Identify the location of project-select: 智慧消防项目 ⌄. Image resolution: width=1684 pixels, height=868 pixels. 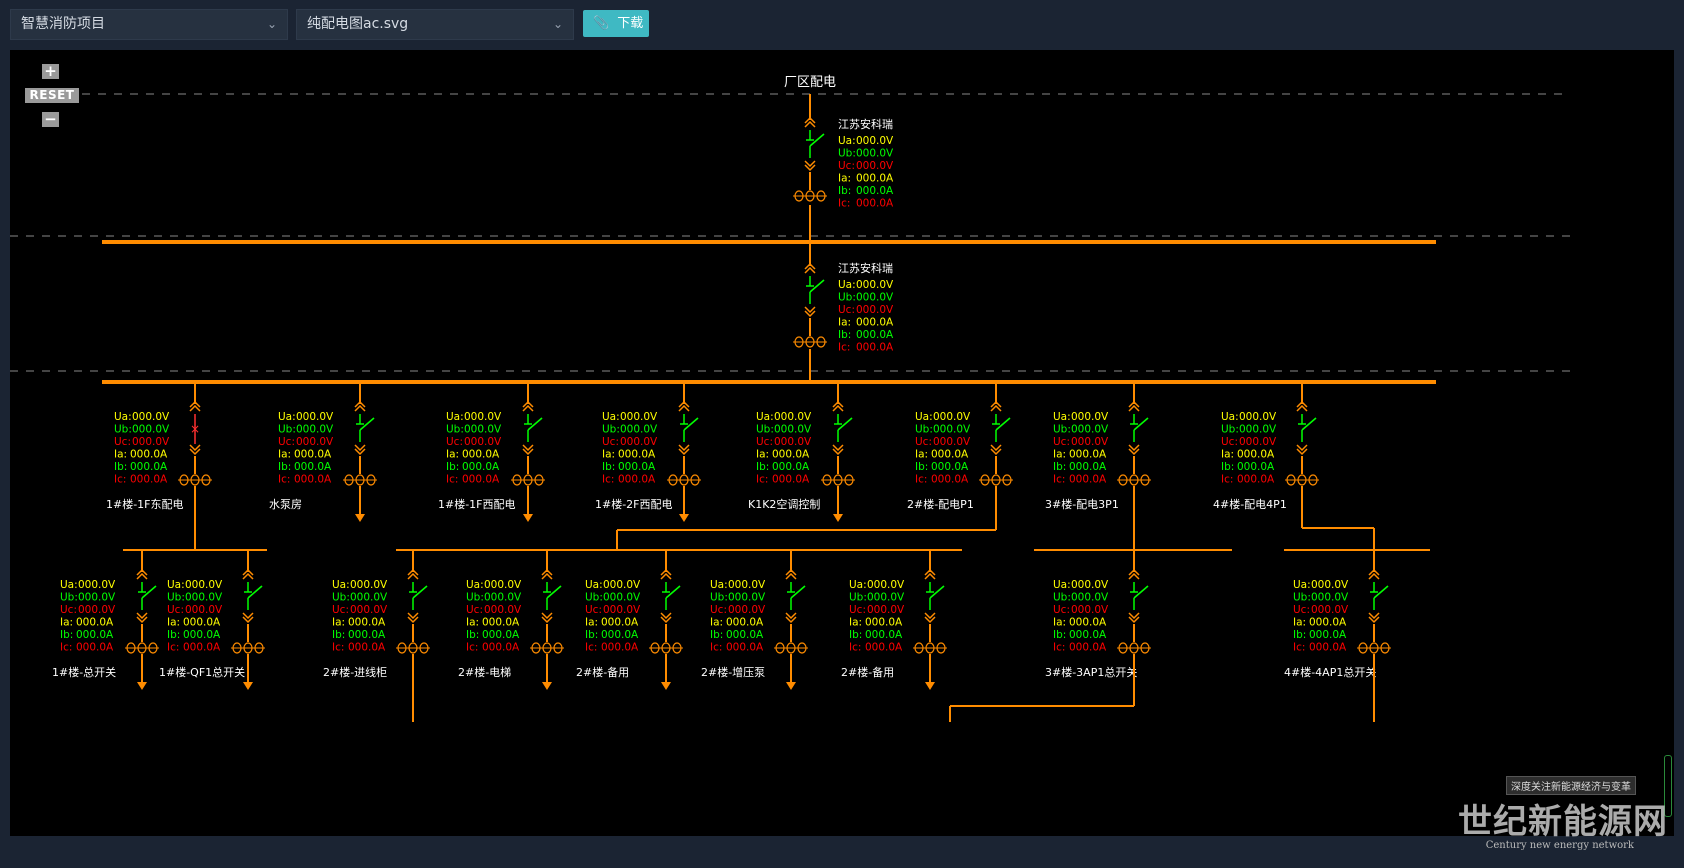
(149, 24).